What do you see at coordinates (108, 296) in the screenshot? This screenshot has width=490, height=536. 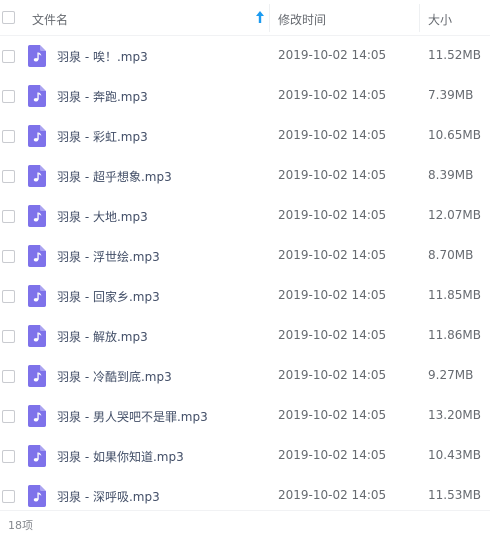 I see `file-name: 羽泉 - 回家乡.mp3` at bounding box center [108, 296].